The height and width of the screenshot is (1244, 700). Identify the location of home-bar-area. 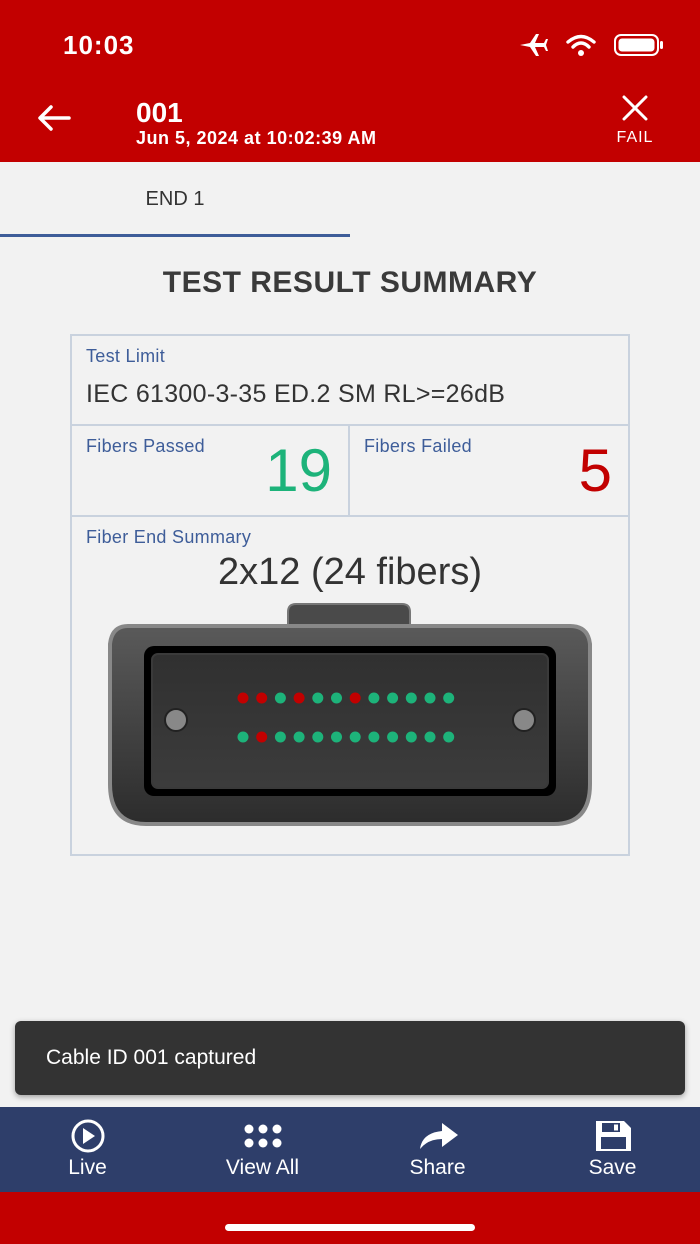
(350, 1218).